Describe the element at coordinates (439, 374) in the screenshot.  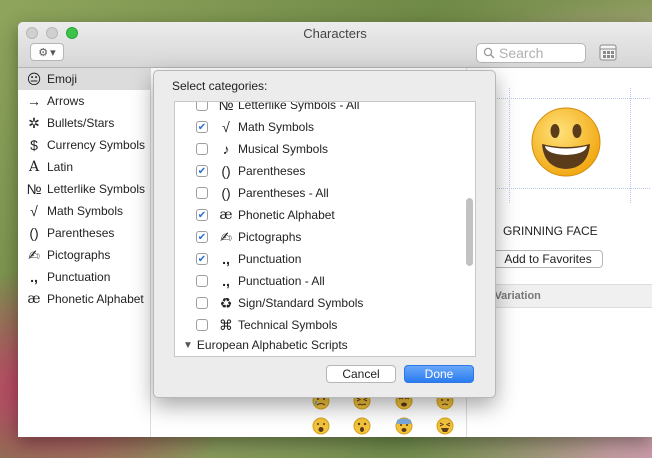
I see `done-button: Done` at that location.